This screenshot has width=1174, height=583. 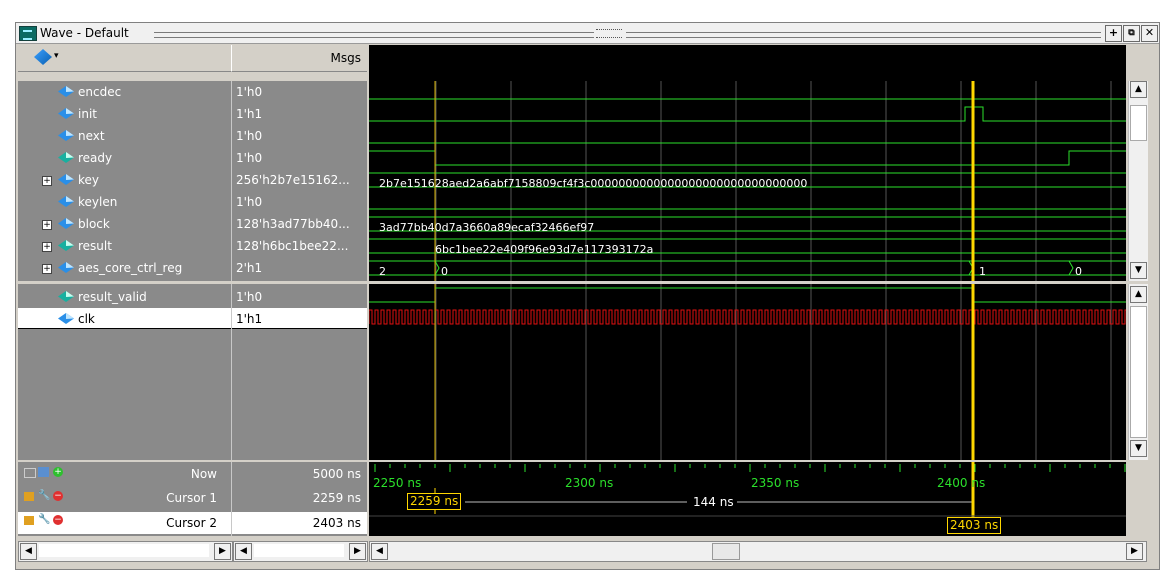 I want to click on cursor1-tag: 2259 ns, so click(x=434, y=501).